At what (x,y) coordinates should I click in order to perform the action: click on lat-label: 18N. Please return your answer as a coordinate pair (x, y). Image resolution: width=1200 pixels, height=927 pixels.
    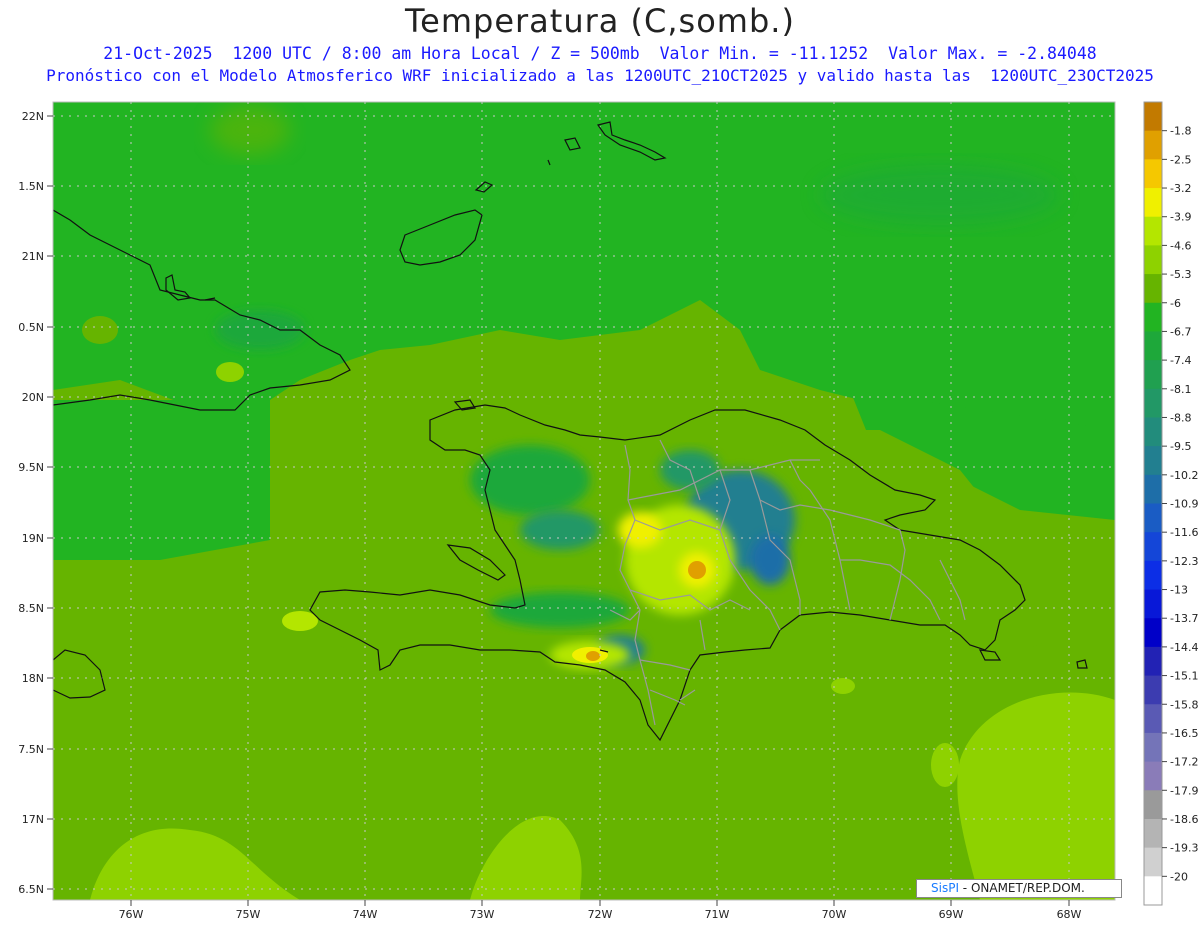
    Looking at the image, I should click on (33, 678).